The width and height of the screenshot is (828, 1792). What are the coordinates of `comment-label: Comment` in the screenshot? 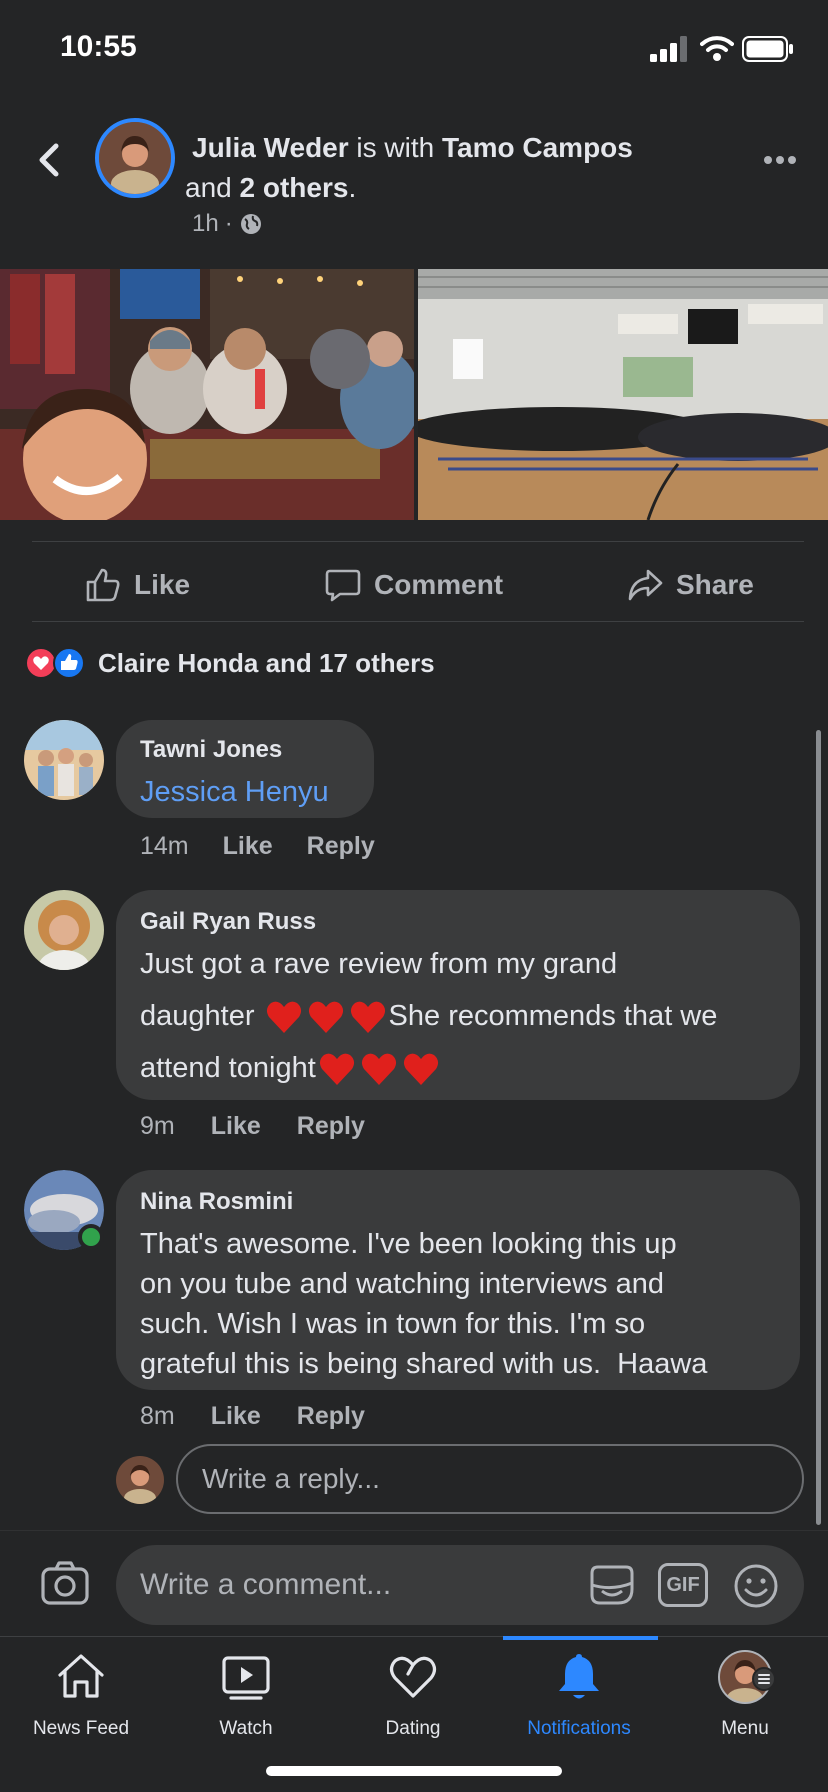 It's located at (439, 584).